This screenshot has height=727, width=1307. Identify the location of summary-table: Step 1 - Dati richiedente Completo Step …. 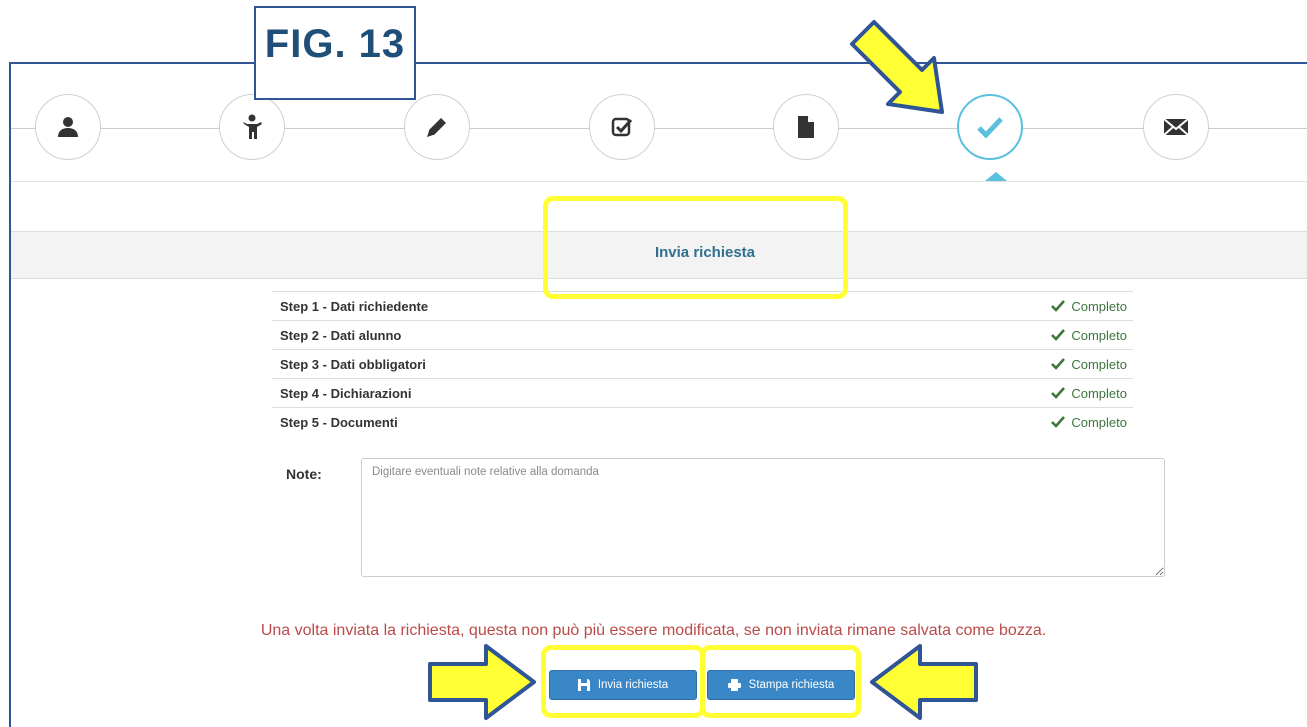
(702, 363).